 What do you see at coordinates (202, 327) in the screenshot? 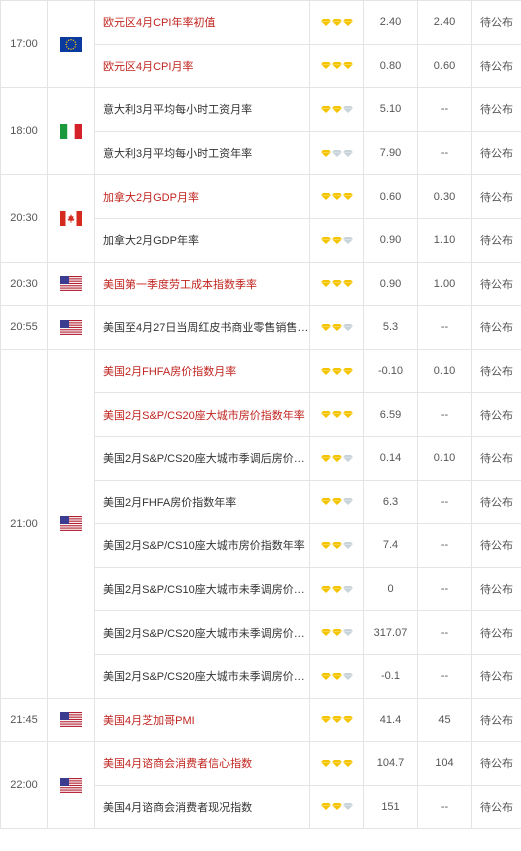
I see `event-name-link: 美国至4月27日当周红皮书商业零售销售年率` at bounding box center [202, 327].